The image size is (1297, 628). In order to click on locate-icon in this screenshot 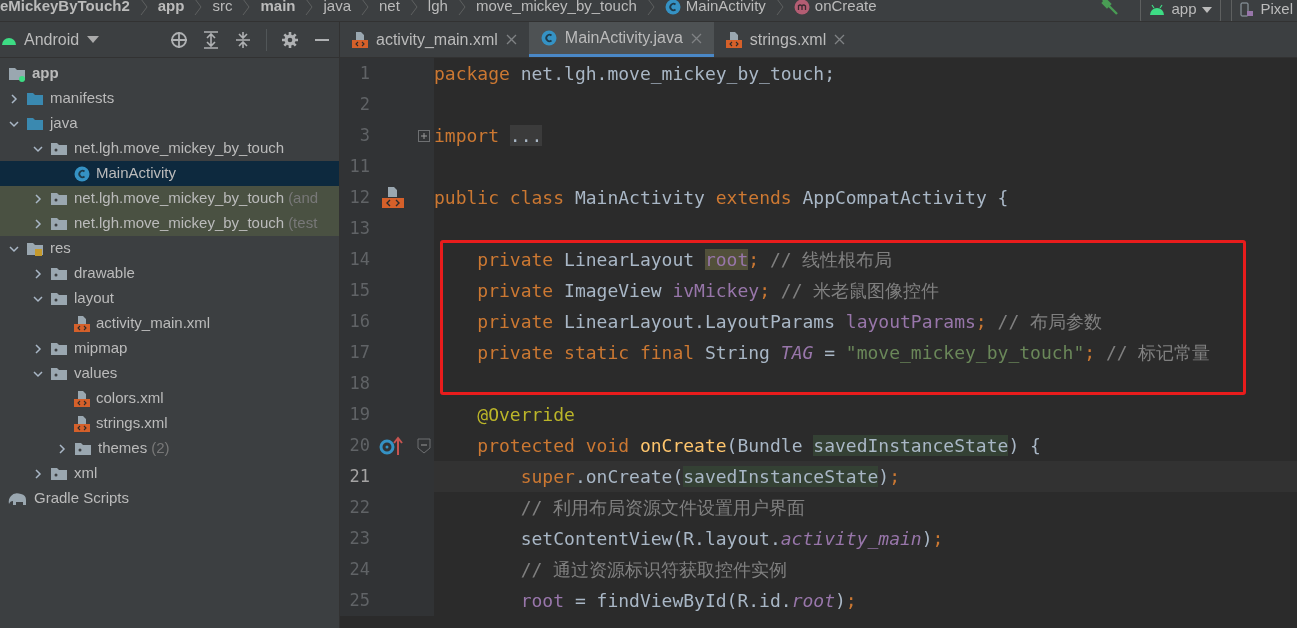, I will do `click(179, 39)`.